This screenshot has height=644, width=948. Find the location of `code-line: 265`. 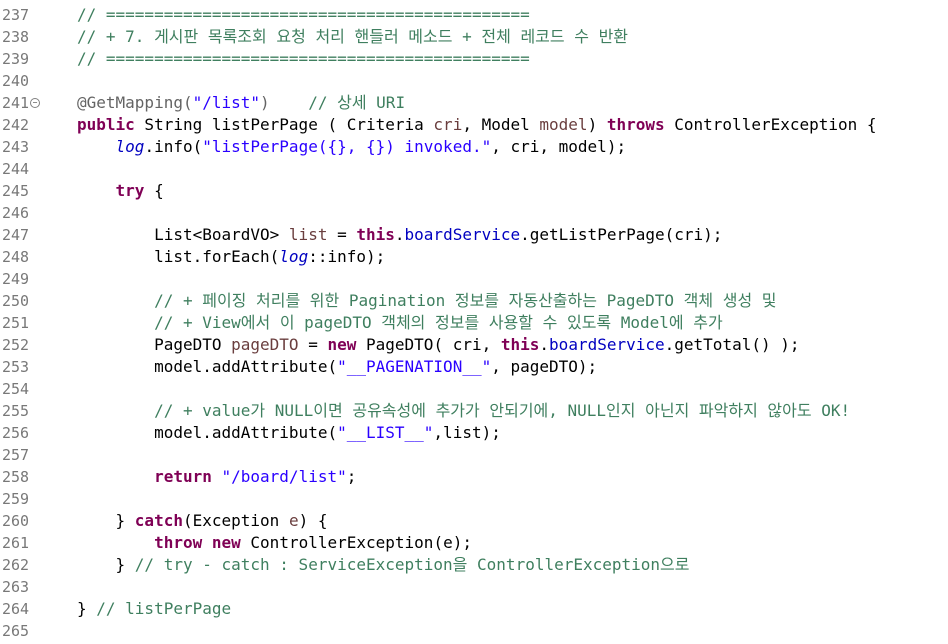

code-line: 265 is located at coordinates (474, 631).